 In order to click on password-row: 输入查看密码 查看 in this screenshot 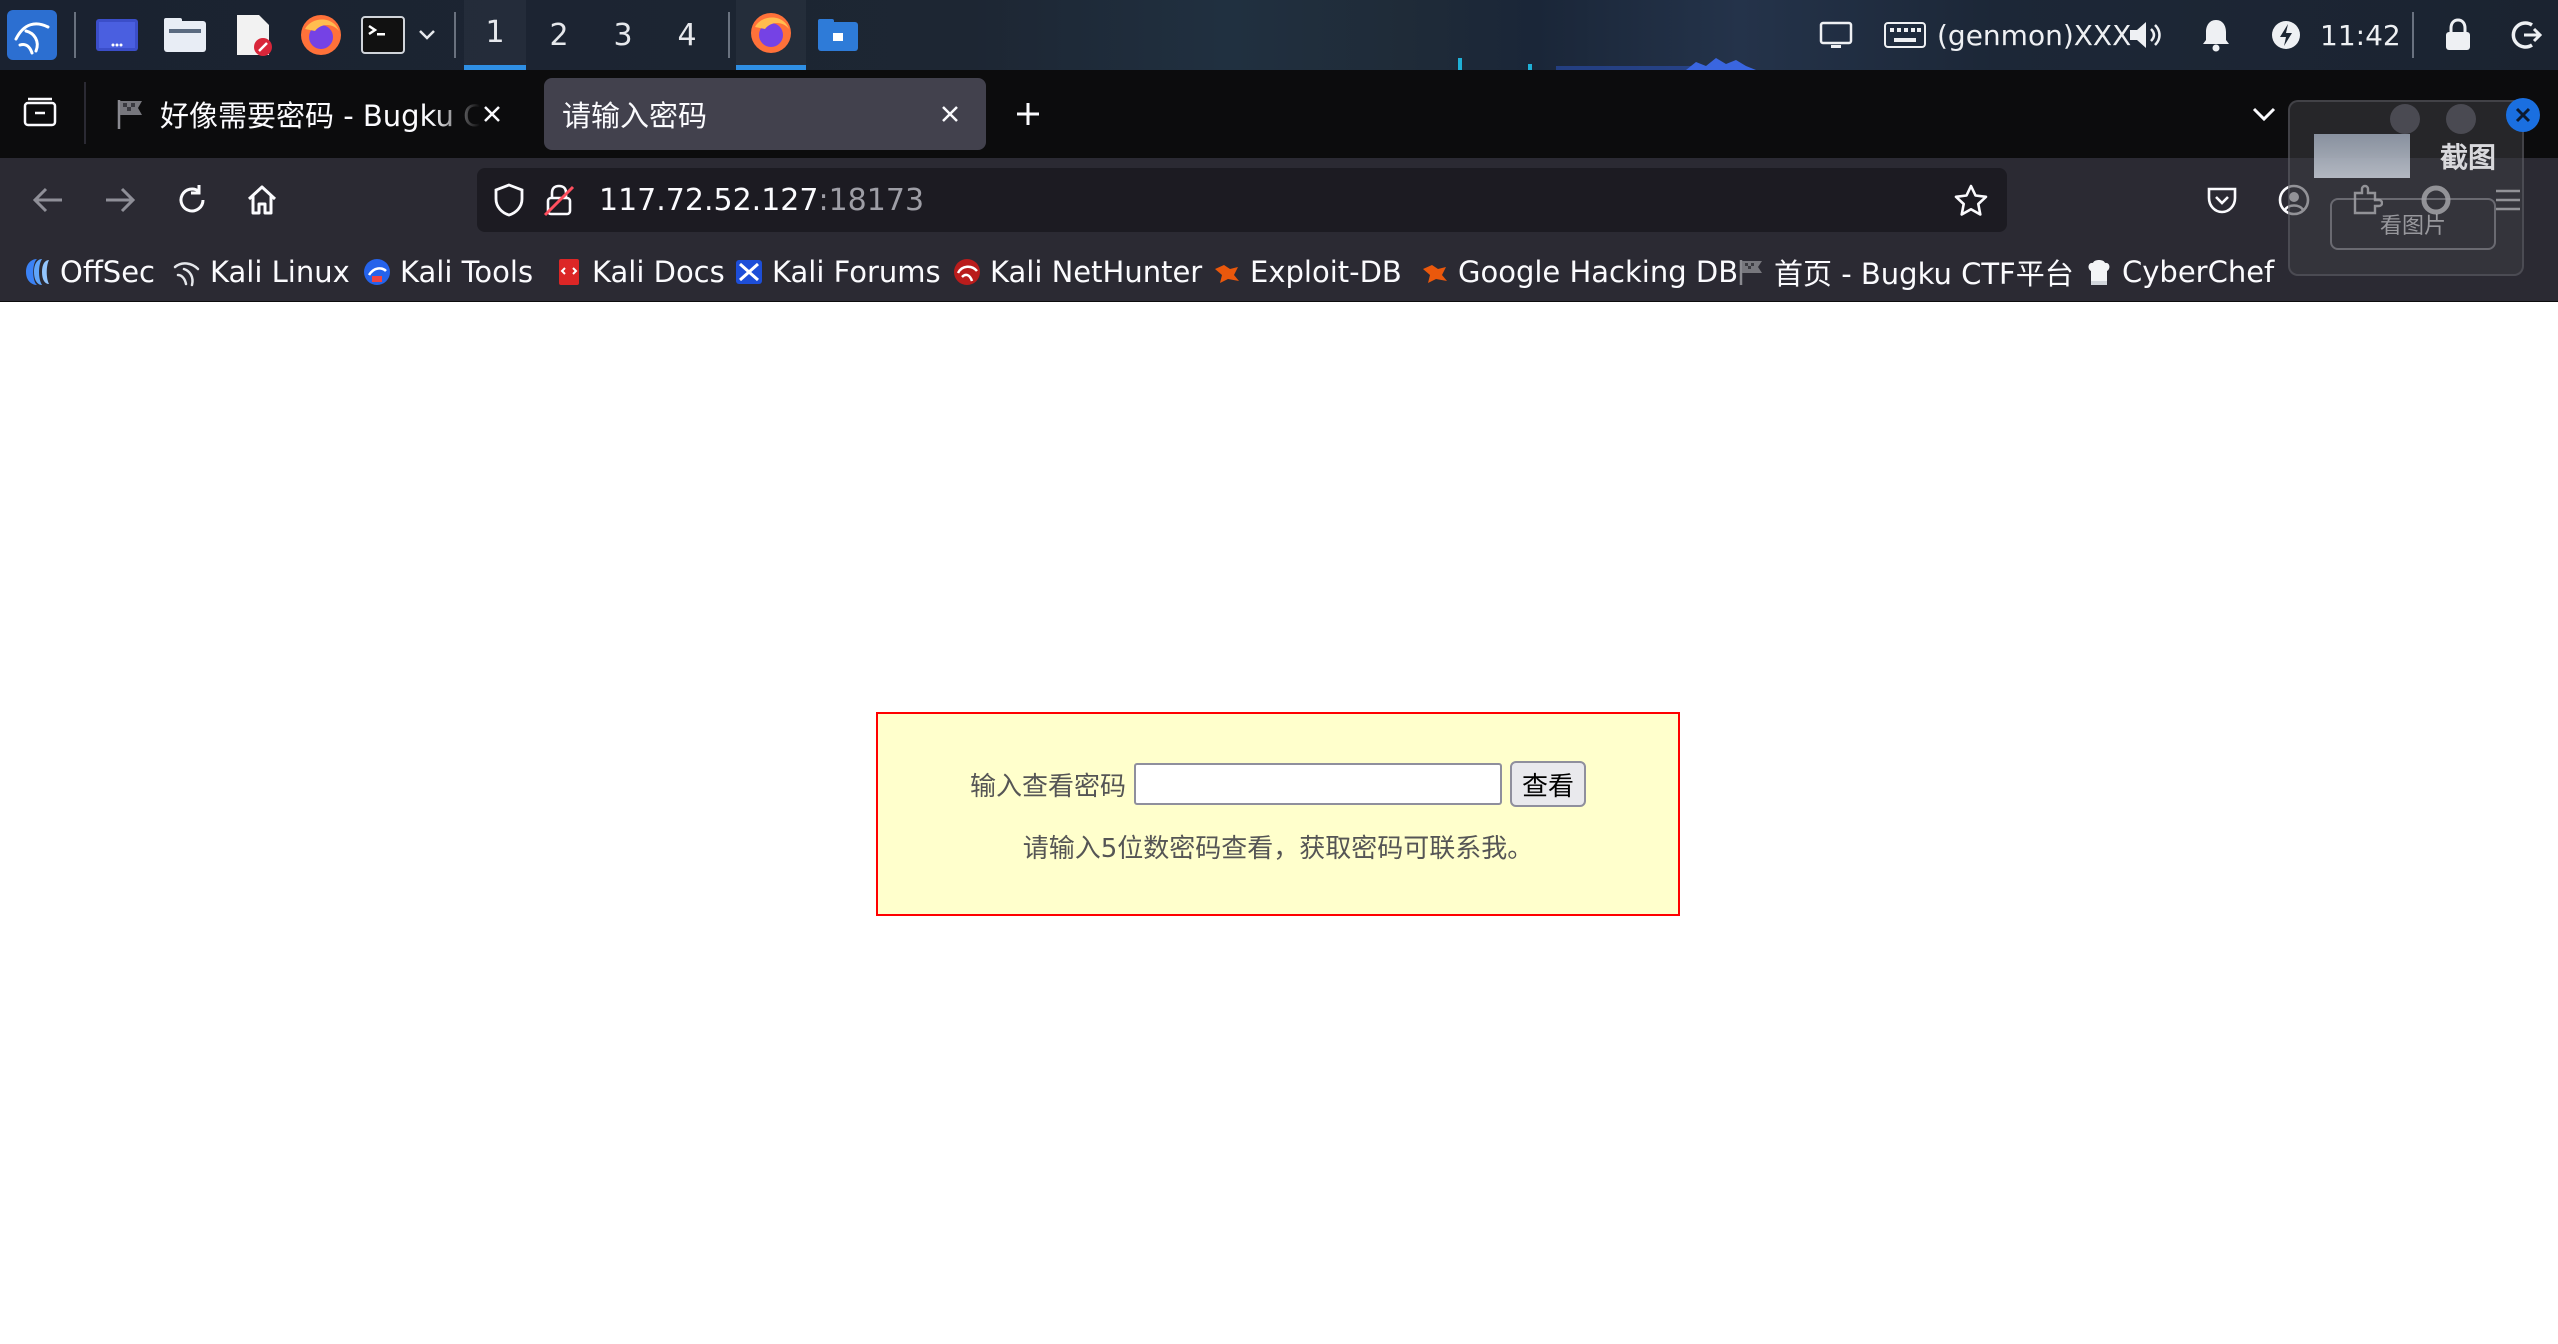, I will do `click(1278, 784)`.